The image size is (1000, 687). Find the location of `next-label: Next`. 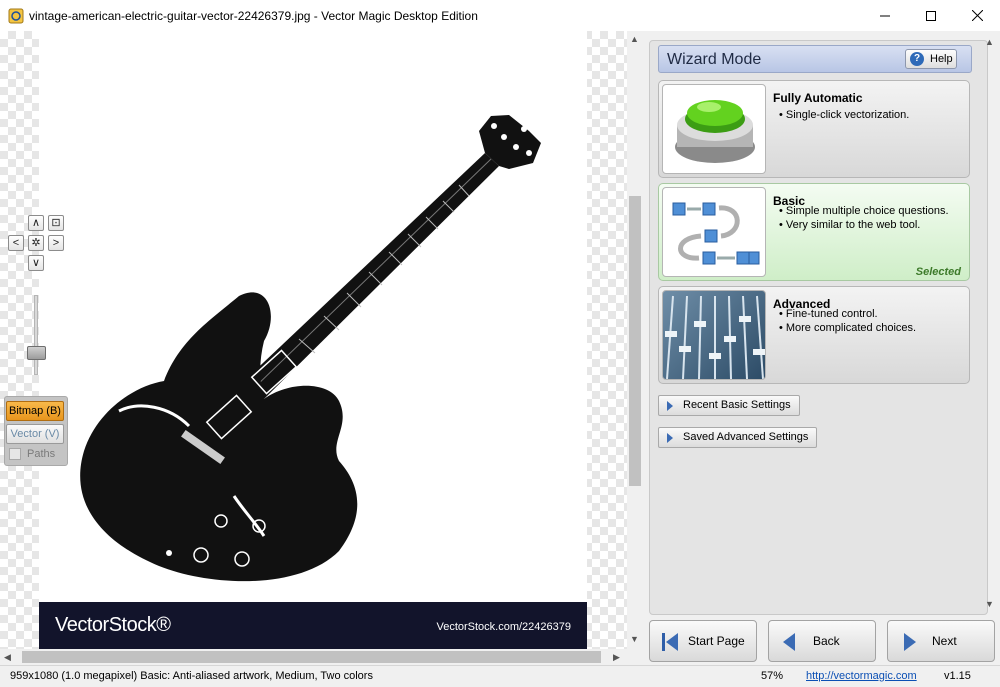

next-label: Next is located at coordinates (944, 641).